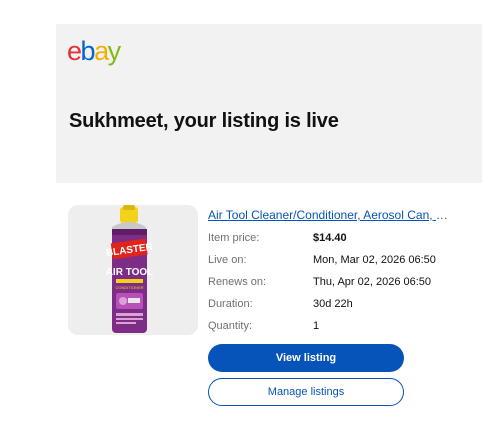 The width and height of the screenshot is (500, 421). Describe the element at coordinates (88, 51) in the screenshot. I see `logo-letter-b: b` at that location.